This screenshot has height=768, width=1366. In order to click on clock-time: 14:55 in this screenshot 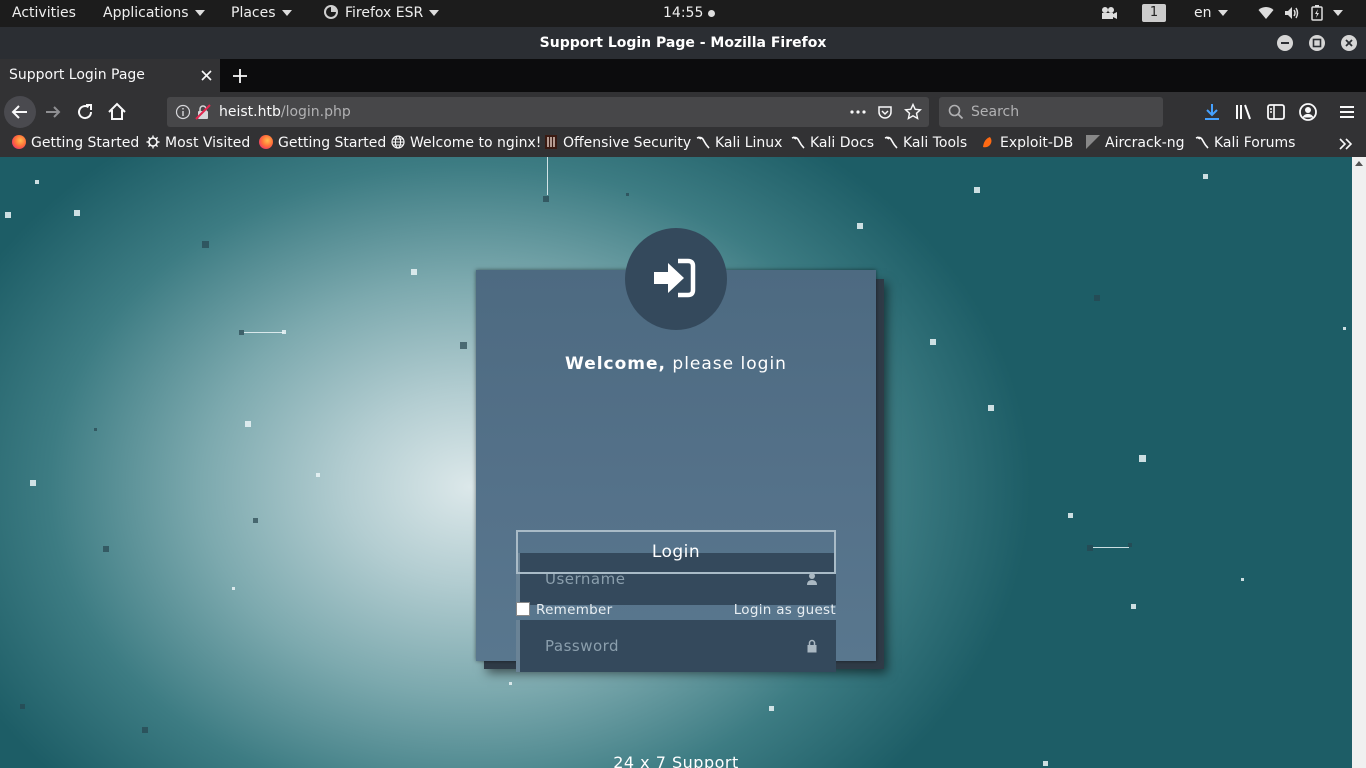, I will do `click(683, 13)`.